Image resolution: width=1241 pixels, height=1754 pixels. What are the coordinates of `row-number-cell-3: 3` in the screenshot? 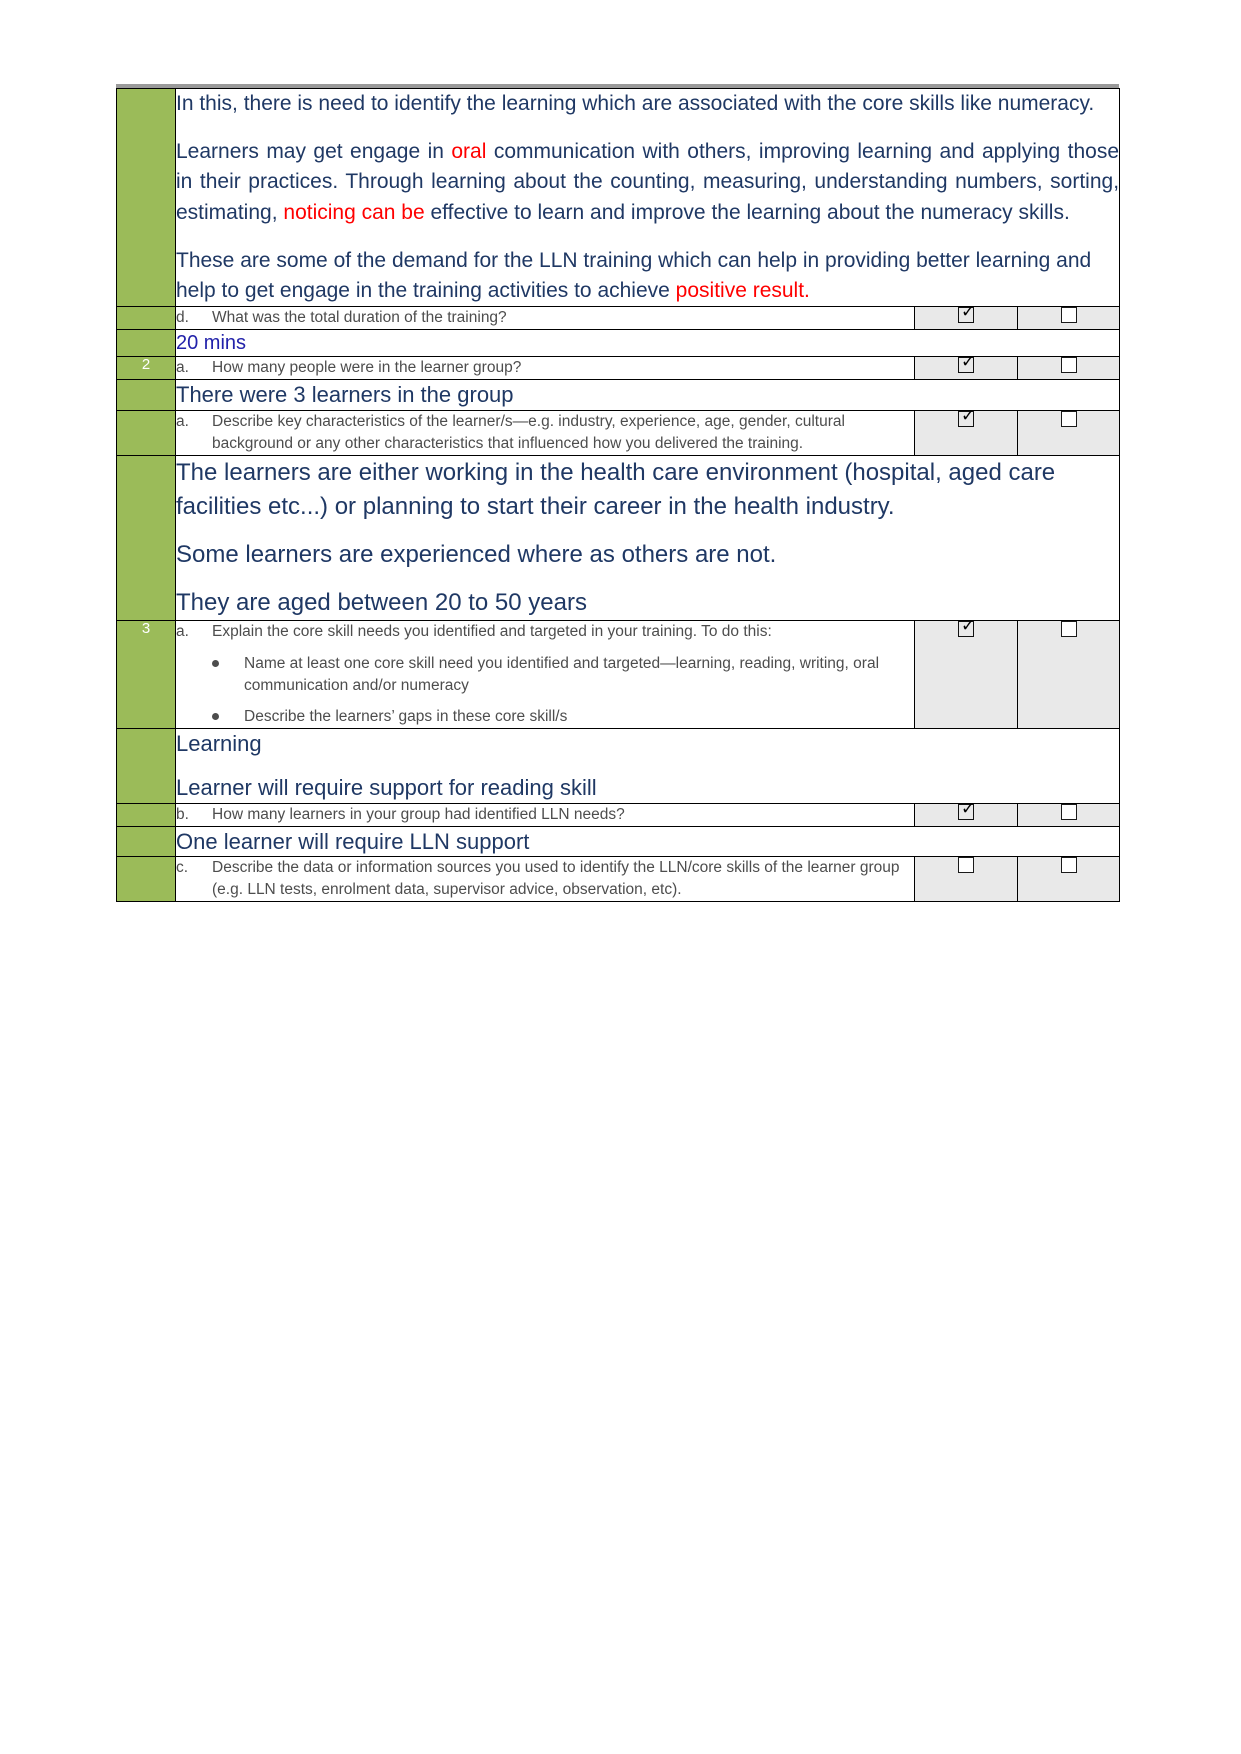 It's located at (146, 675).